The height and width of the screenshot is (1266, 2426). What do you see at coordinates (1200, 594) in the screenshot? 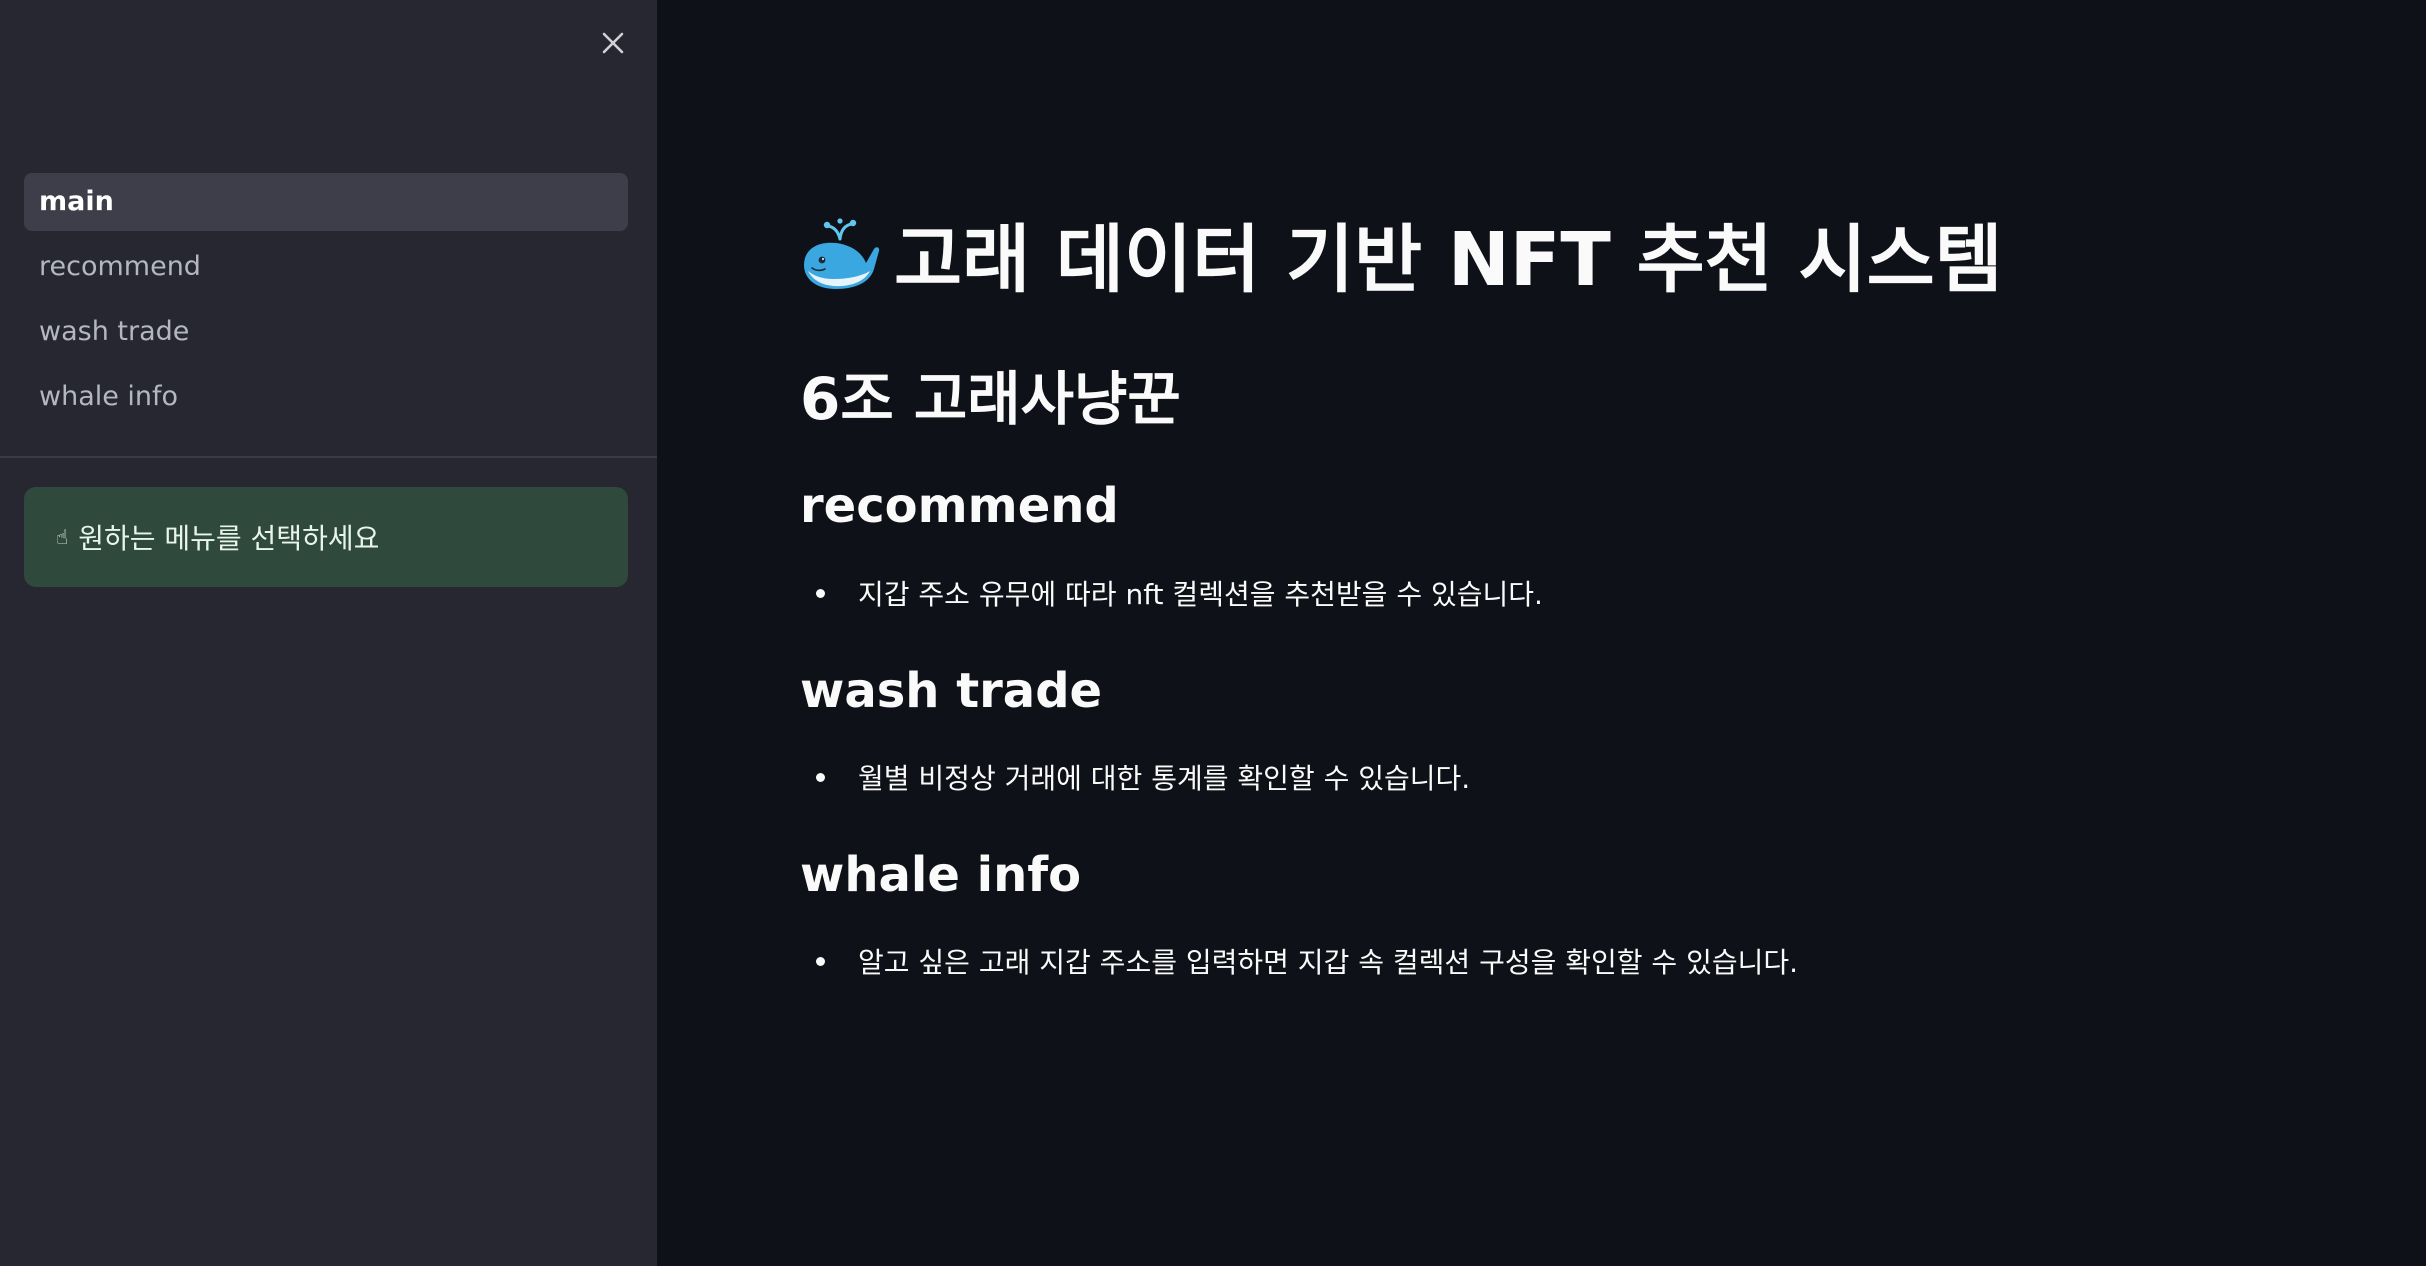
I see `list-item-text: 지갑 주소 유무에 따라 nft 컬렉션을 추천받을 수 있습니다.` at bounding box center [1200, 594].